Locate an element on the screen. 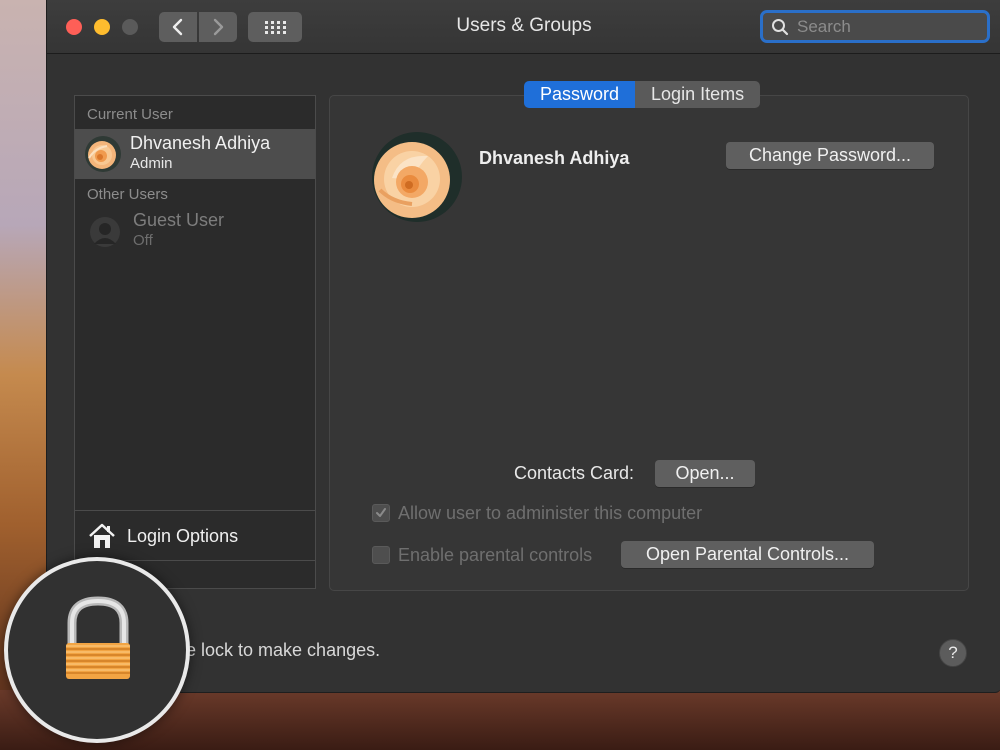 This screenshot has width=1000, height=750. checkmark-icon is located at coordinates (381, 512).